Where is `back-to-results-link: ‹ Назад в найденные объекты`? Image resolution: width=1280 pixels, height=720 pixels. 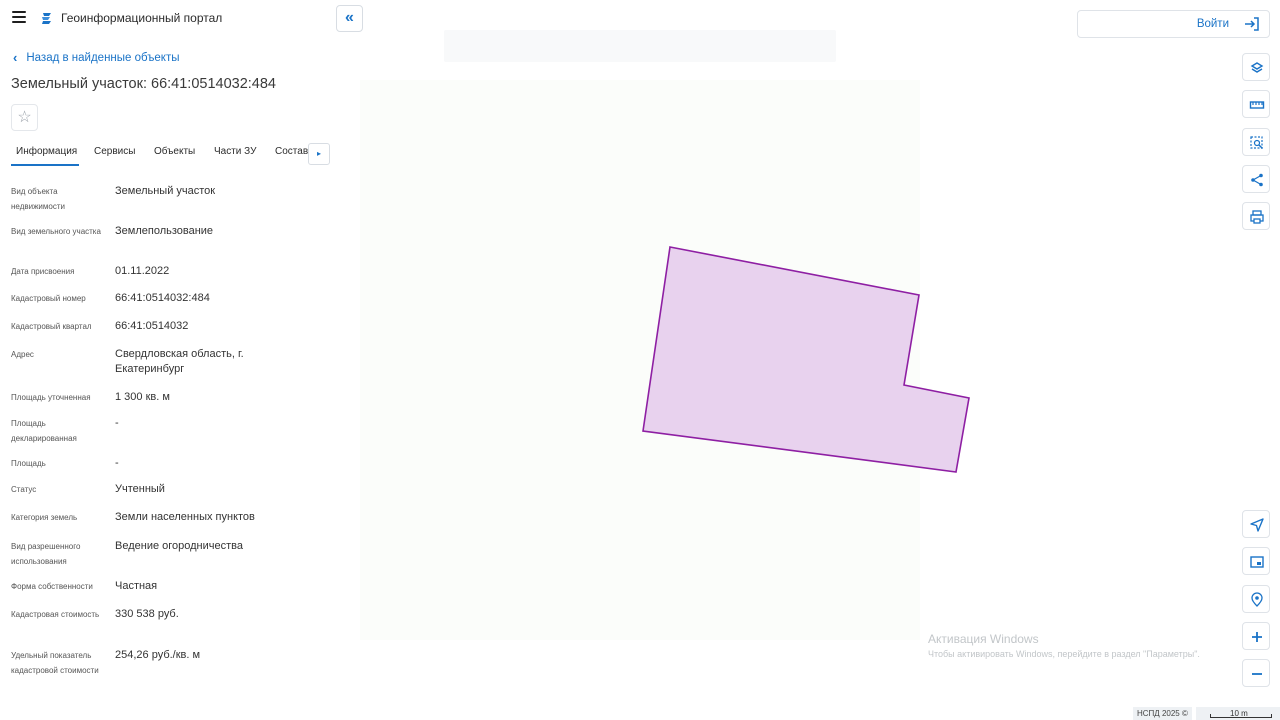
back-to-results-link: ‹ Назад в найденные объекты is located at coordinates (96, 57).